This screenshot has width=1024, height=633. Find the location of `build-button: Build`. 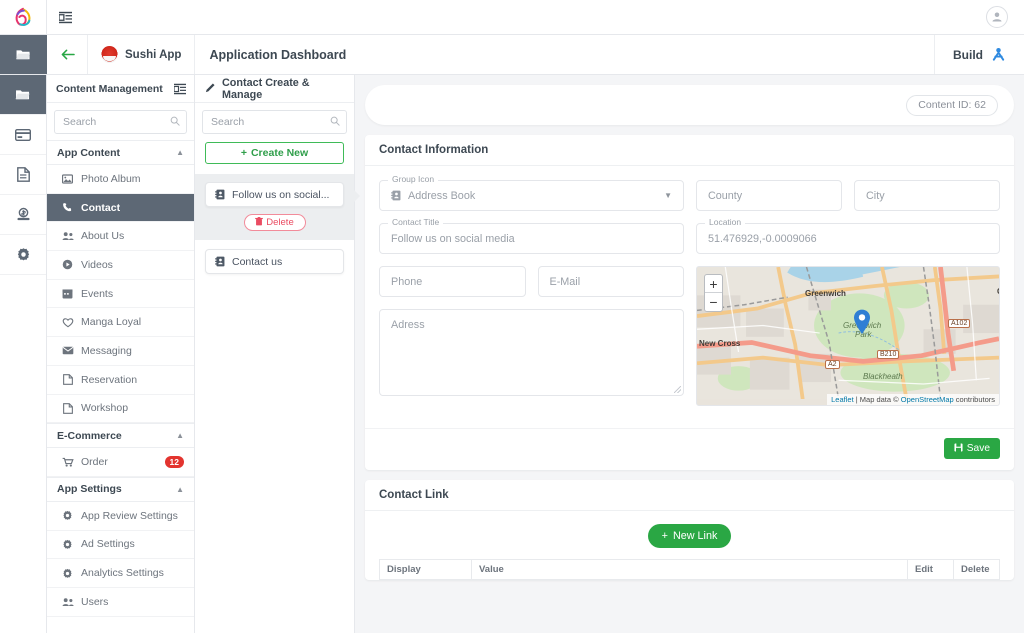

build-button: Build is located at coordinates (979, 54).